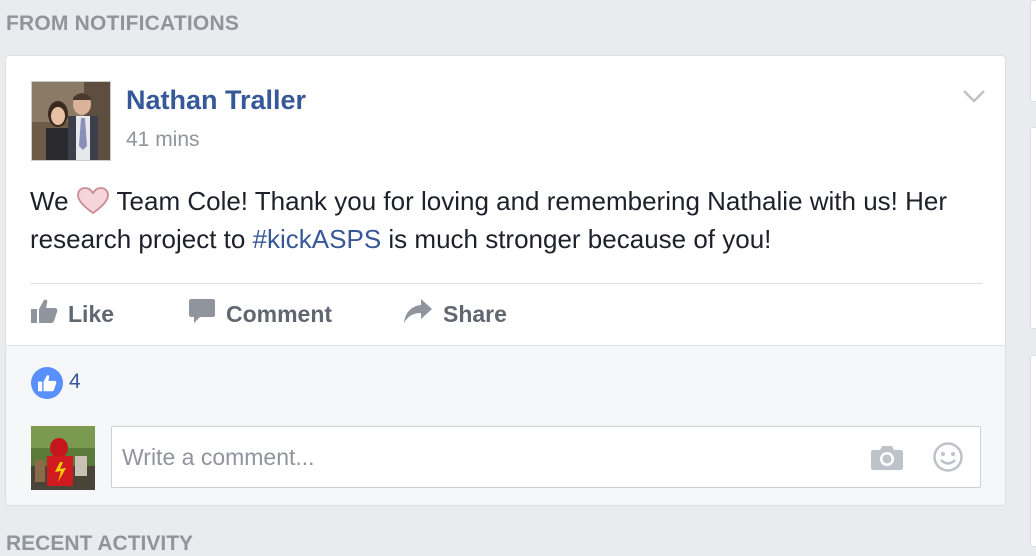 The height and width of the screenshot is (556, 1036). I want to click on author-avatar, so click(71, 121).